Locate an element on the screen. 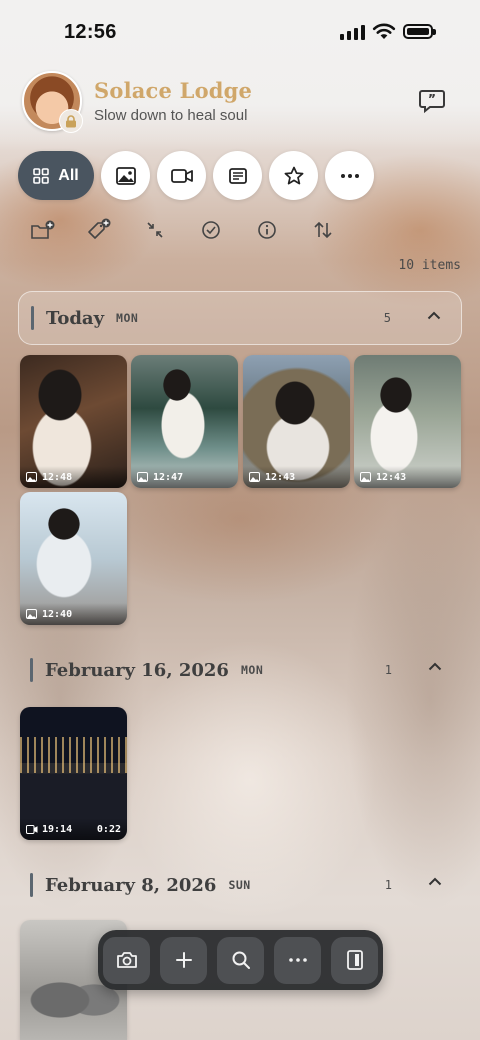 This screenshot has height=1040, width=480. sort-icon is located at coordinates (323, 230).